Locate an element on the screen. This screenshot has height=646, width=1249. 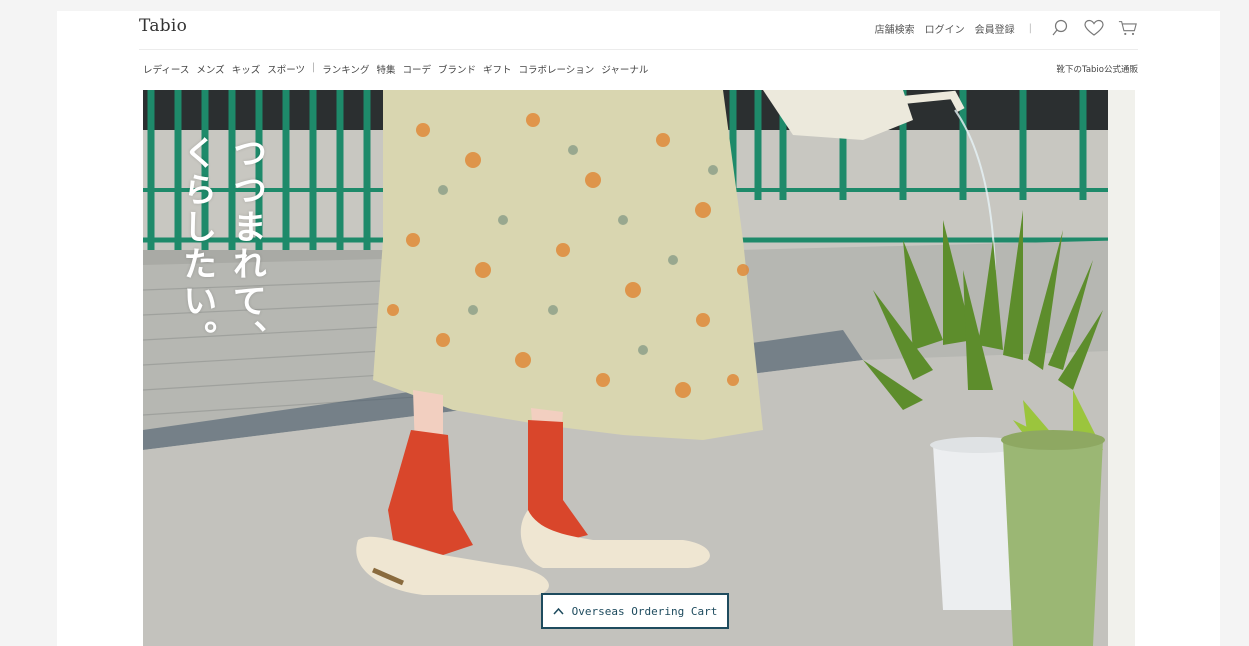
hero-copy-line-2: くらしたい。 is located at coordinates (196, 246).